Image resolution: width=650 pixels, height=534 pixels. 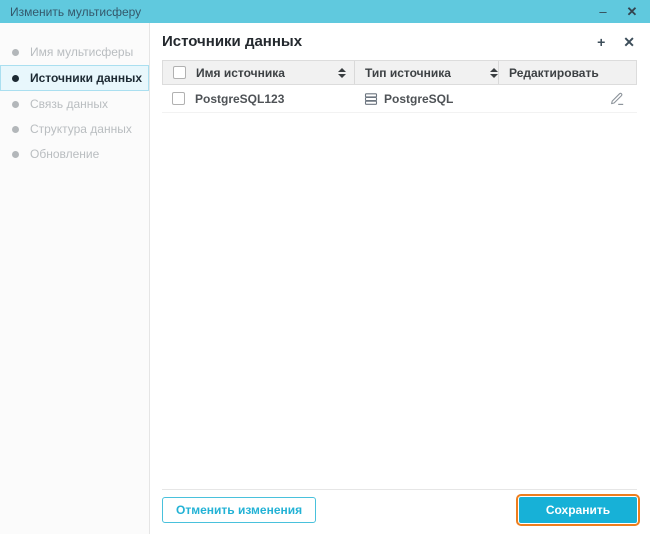 What do you see at coordinates (578, 510) in the screenshot?
I see `save-button: Сохранить` at bounding box center [578, 510].